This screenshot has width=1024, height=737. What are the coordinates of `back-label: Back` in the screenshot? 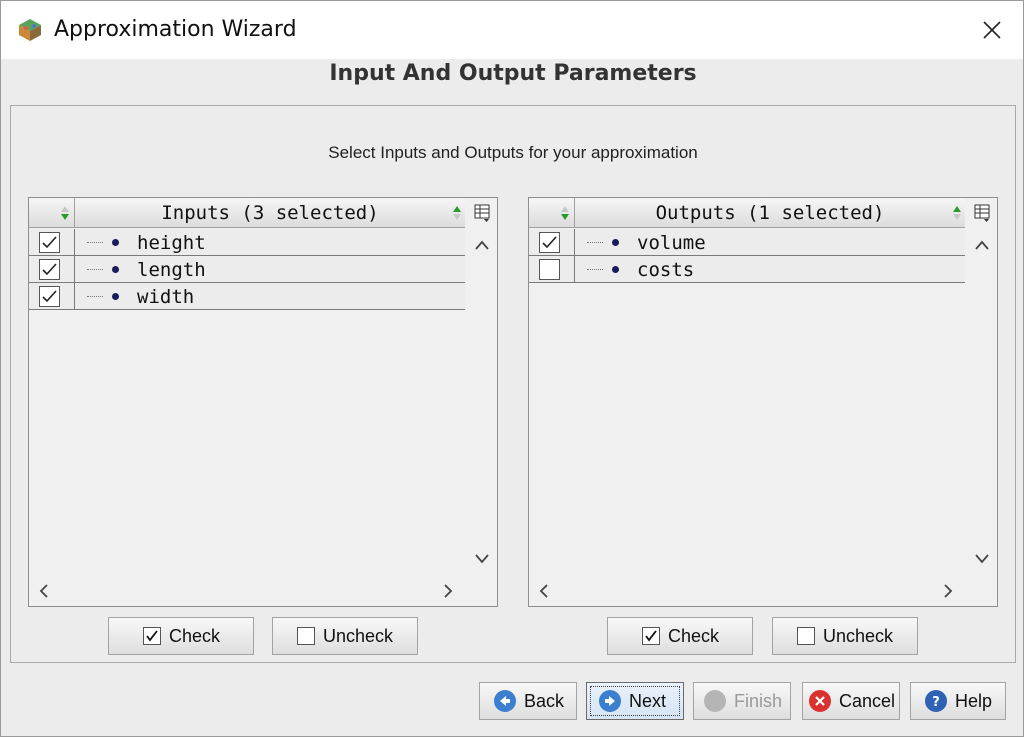 It's located at (544, 700).